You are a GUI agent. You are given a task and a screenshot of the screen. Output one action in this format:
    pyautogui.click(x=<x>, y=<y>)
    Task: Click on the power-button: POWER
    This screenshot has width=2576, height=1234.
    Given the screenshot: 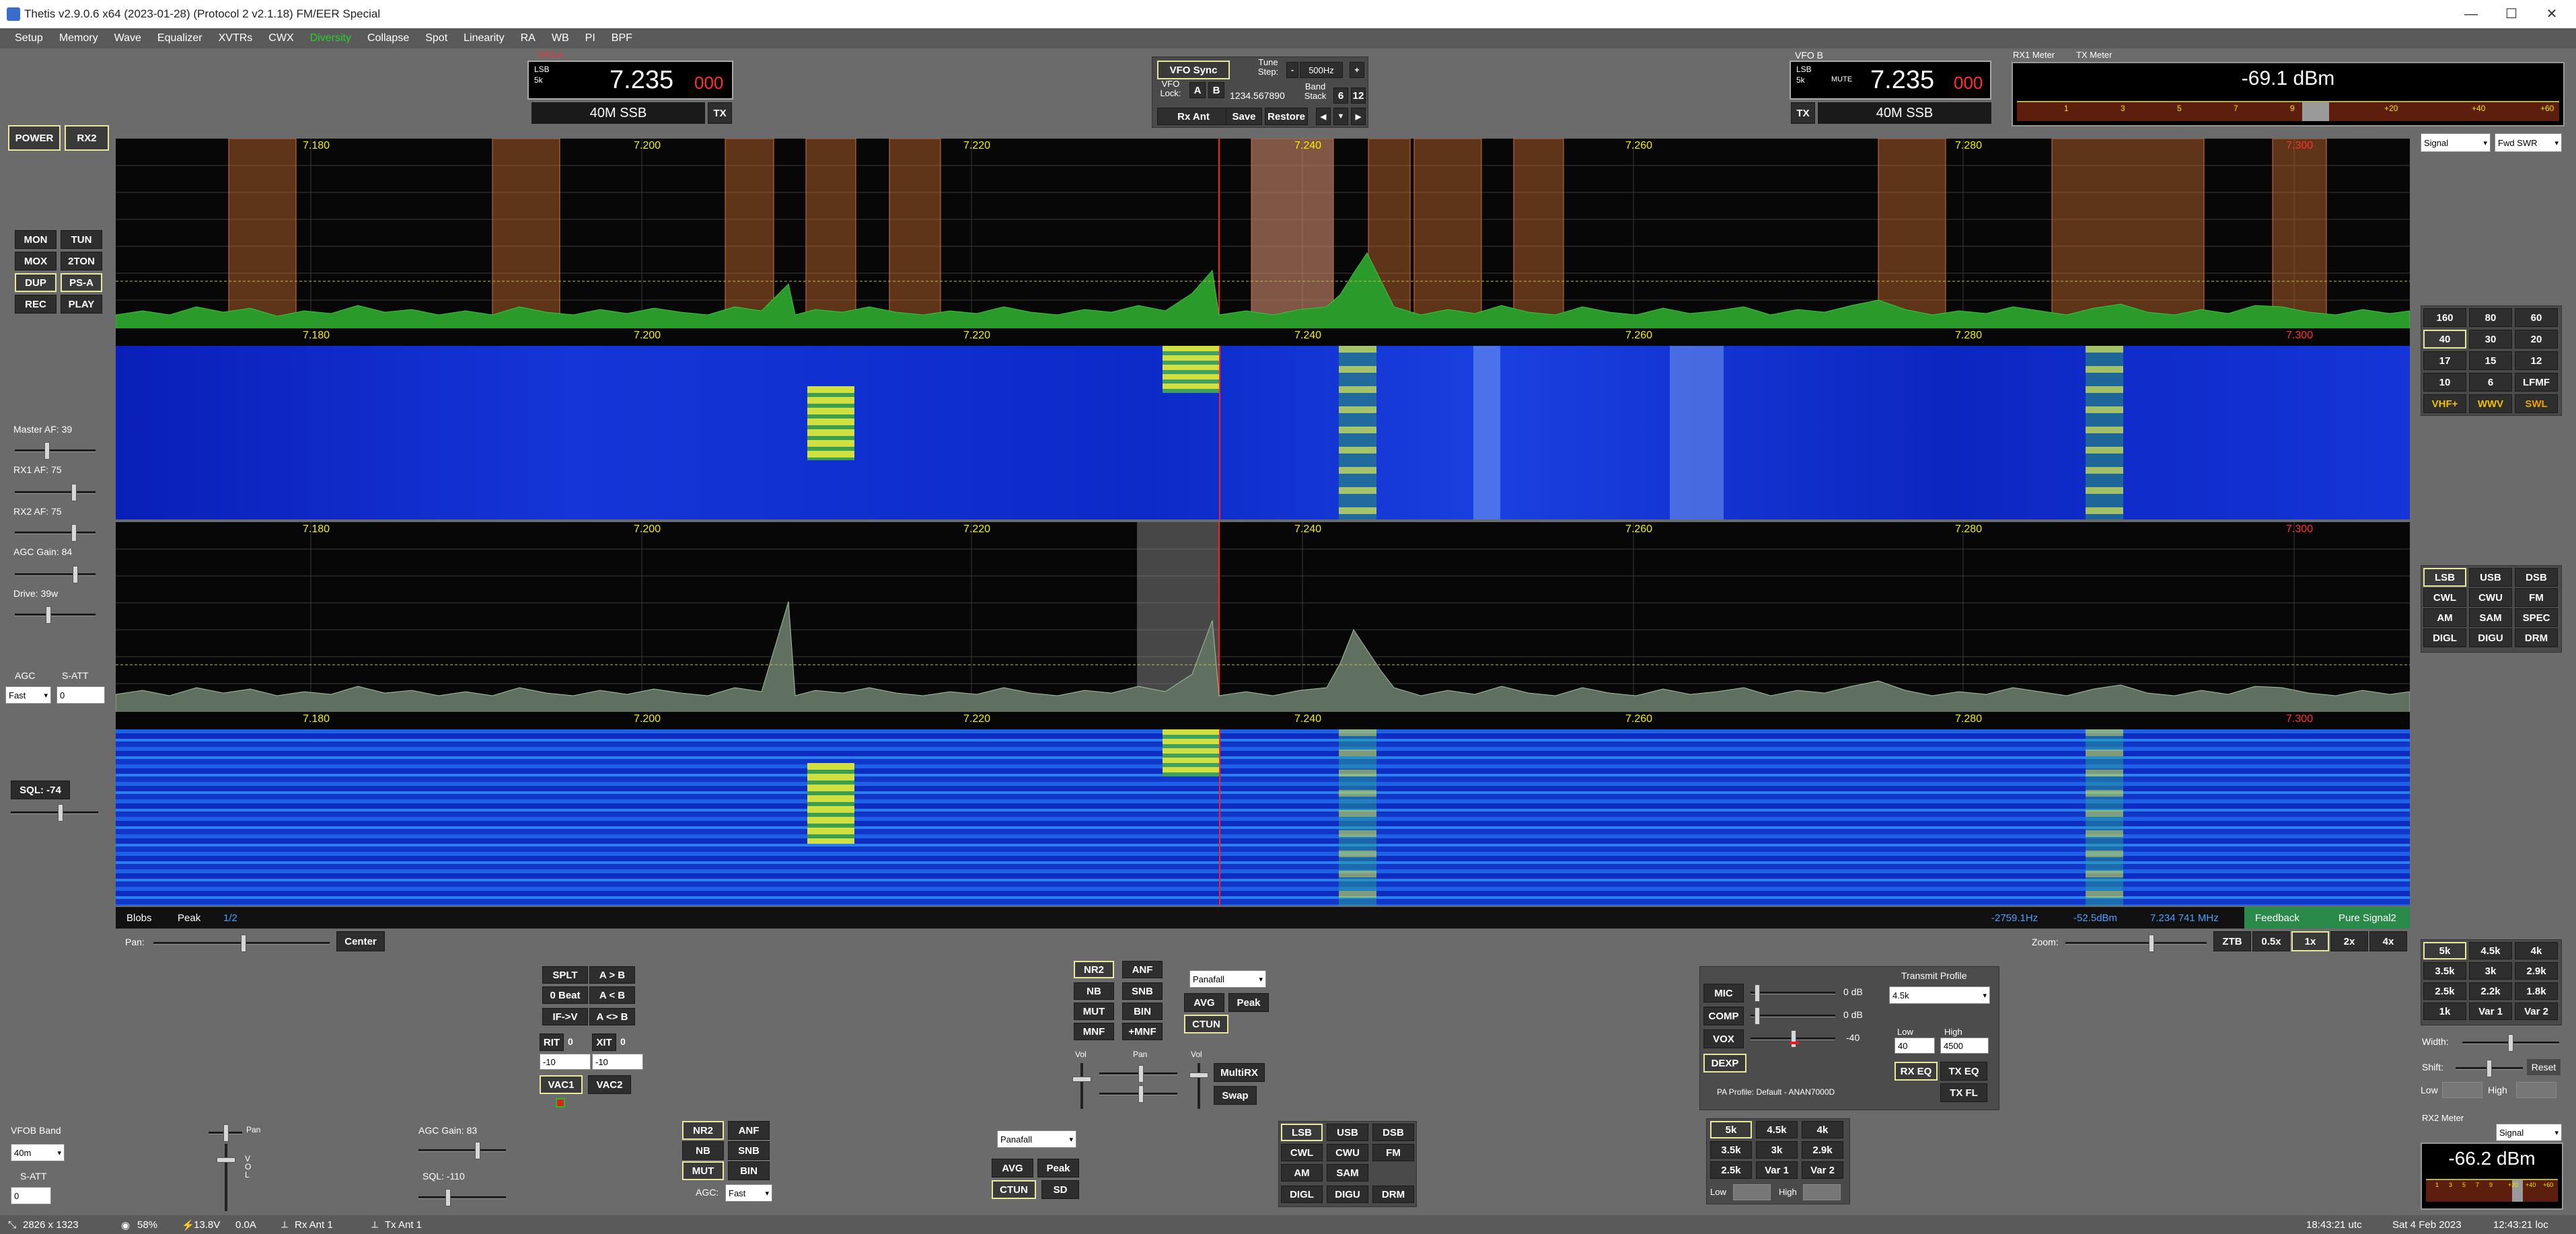 What is the action you would take?
    pyautogui.click(x=34, y=138)
    